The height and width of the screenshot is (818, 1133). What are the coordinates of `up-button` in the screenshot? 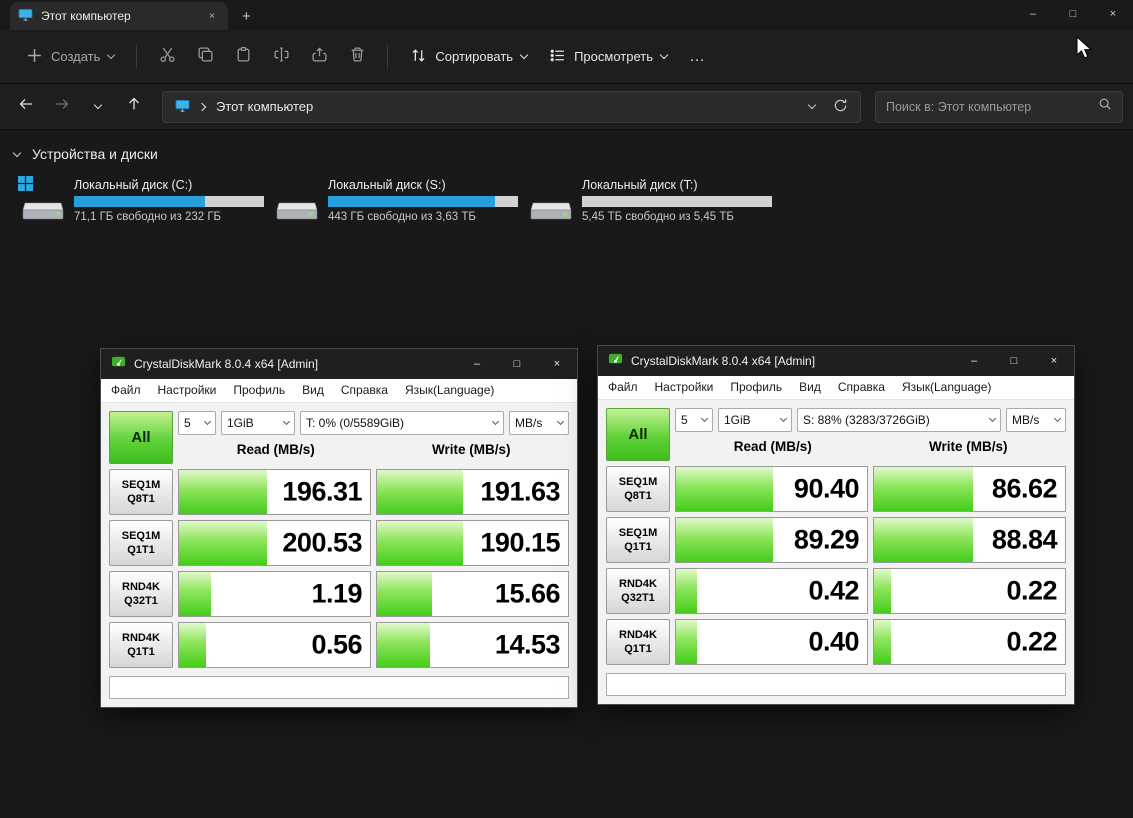 It's located at (134, 107).